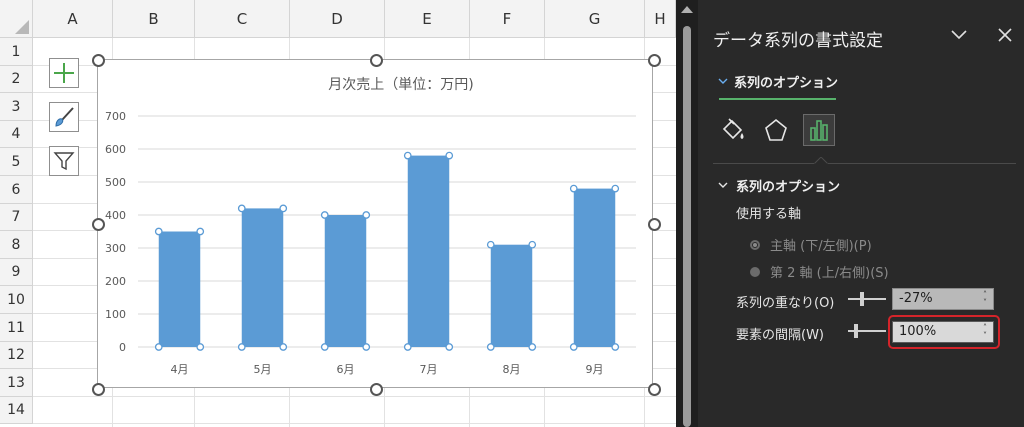 This screenshot has width=1024, height=427. What do you see at coordinates (821, 161) in the screenshot?
I see `caret-up-icon` at bounding box center [821, 161].